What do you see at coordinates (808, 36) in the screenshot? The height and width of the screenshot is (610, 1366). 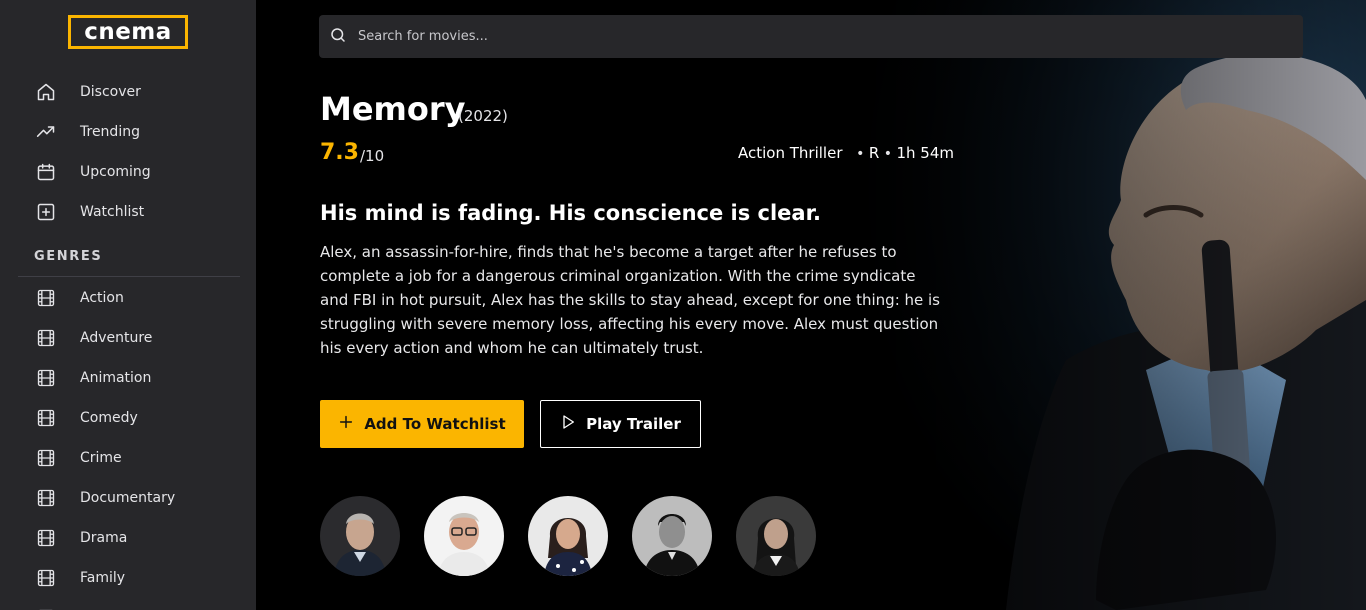 I see `search-input` at bounding box center [808, 36].